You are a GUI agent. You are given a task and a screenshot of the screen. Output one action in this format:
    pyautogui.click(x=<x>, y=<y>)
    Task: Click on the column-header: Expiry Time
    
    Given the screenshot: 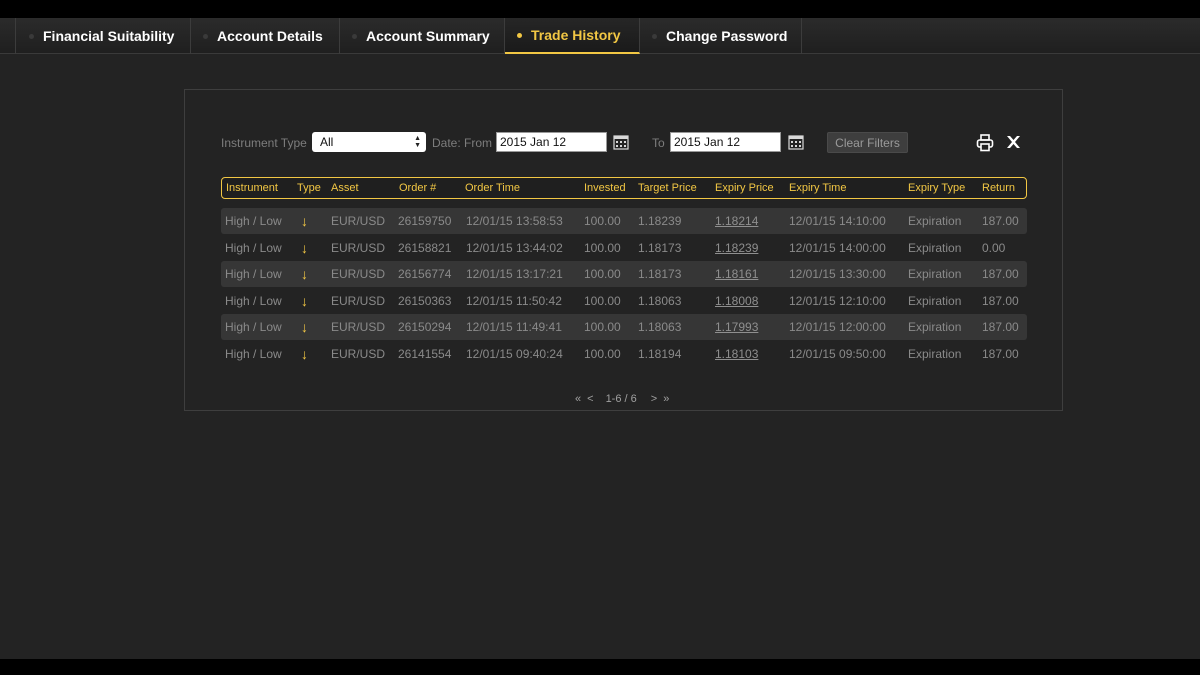 What is the action you would take?
    pyautogui.click(x=817, y=188)
    